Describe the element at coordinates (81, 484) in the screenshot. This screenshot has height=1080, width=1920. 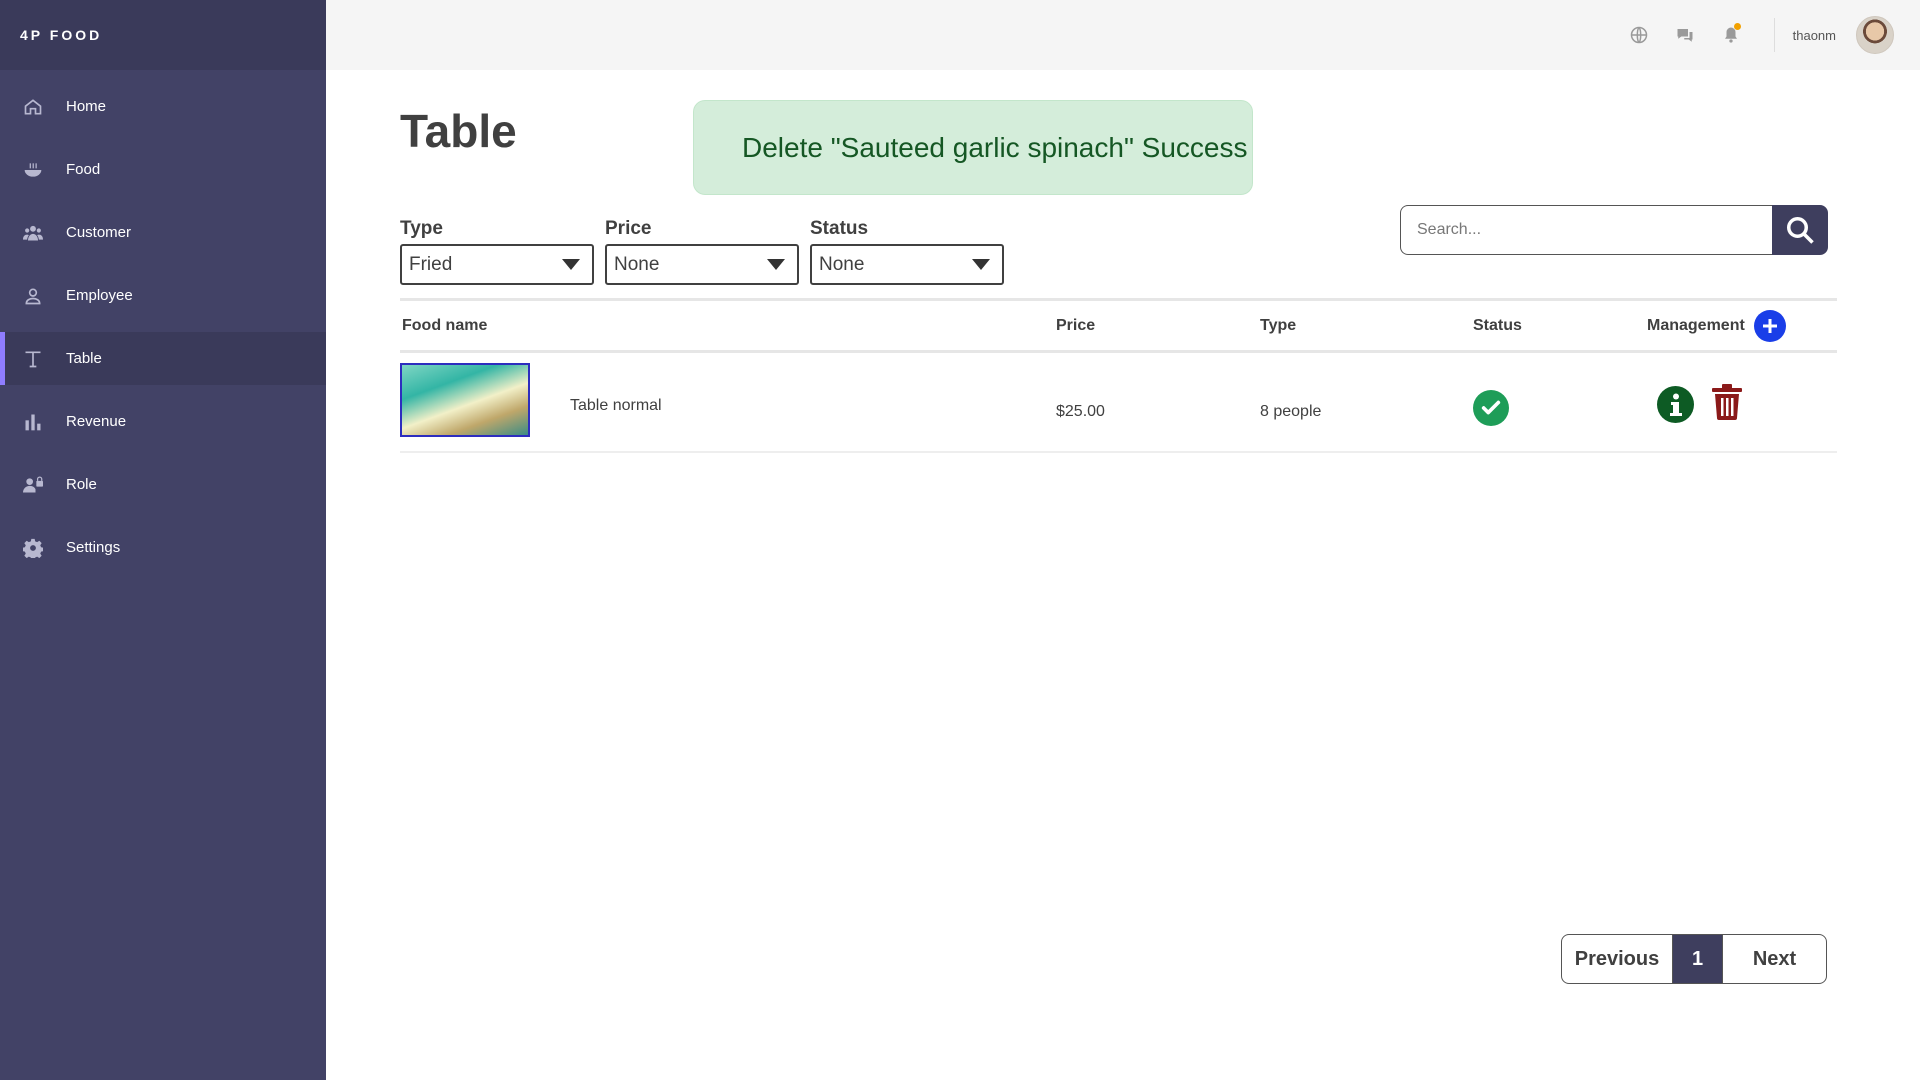
I see `sidebar-item-label: Role` at that location.